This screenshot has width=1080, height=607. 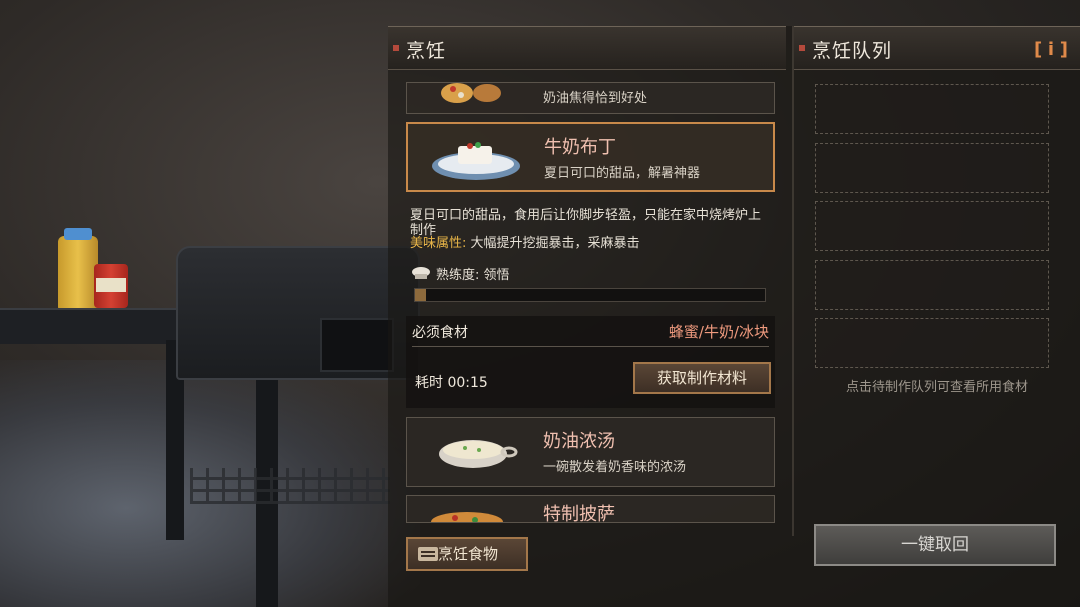 What do you see at coordinates (478, 454) in the screenshot?
I see `cream-soup-icon` at bounding box center [478, 454].